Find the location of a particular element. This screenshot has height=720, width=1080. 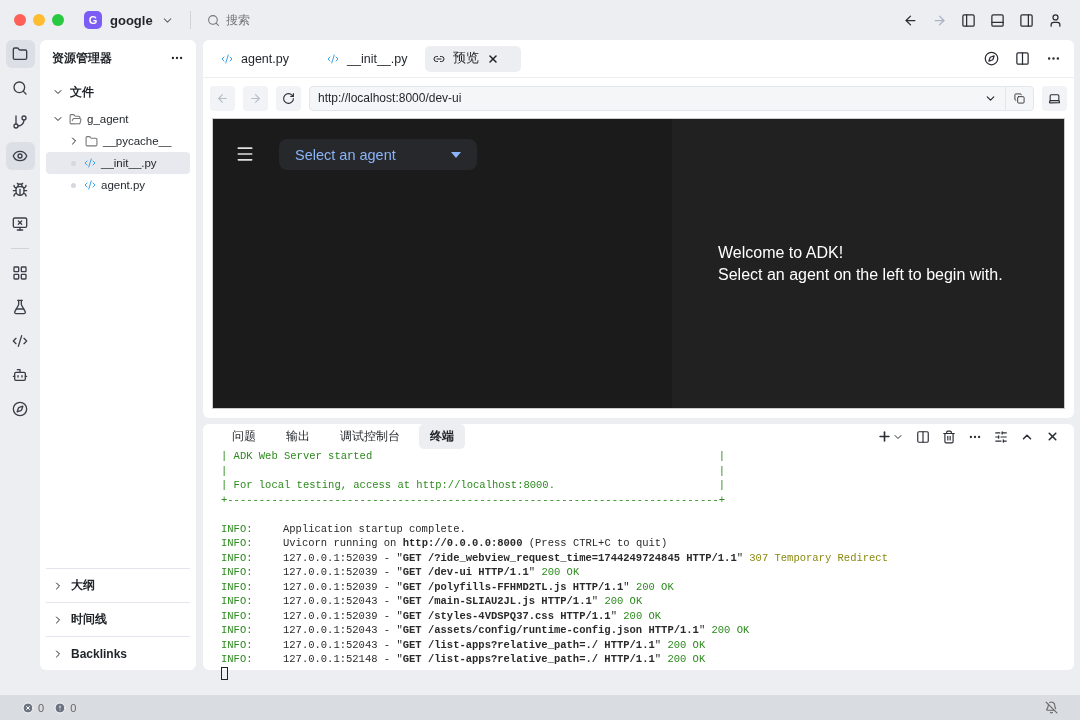

tree-item: agent.py is located at coordinates (118, 185).